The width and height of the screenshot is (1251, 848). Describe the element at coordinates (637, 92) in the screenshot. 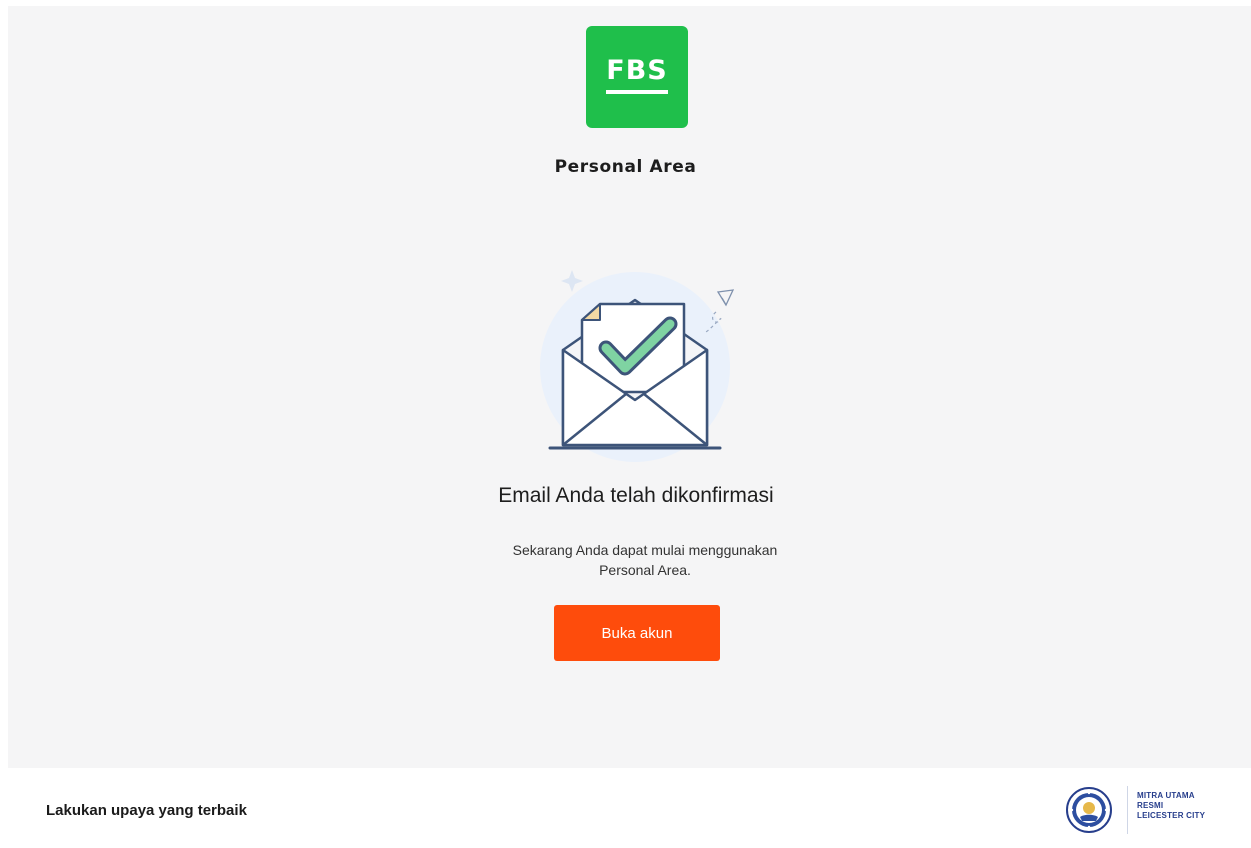

I see `logo-underline` at that location.